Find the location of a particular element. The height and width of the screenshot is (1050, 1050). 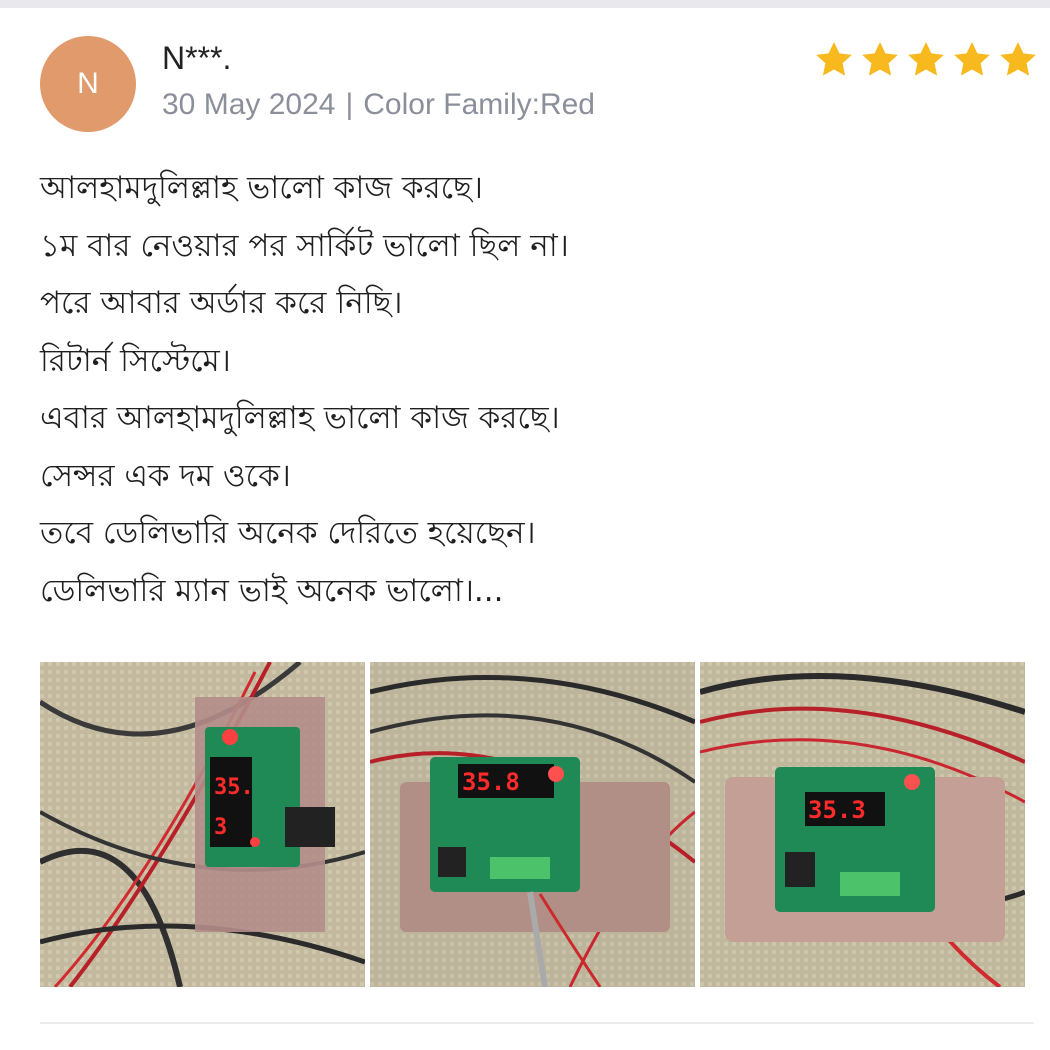

avatar-initial: N is located at coordinates (88, 83).